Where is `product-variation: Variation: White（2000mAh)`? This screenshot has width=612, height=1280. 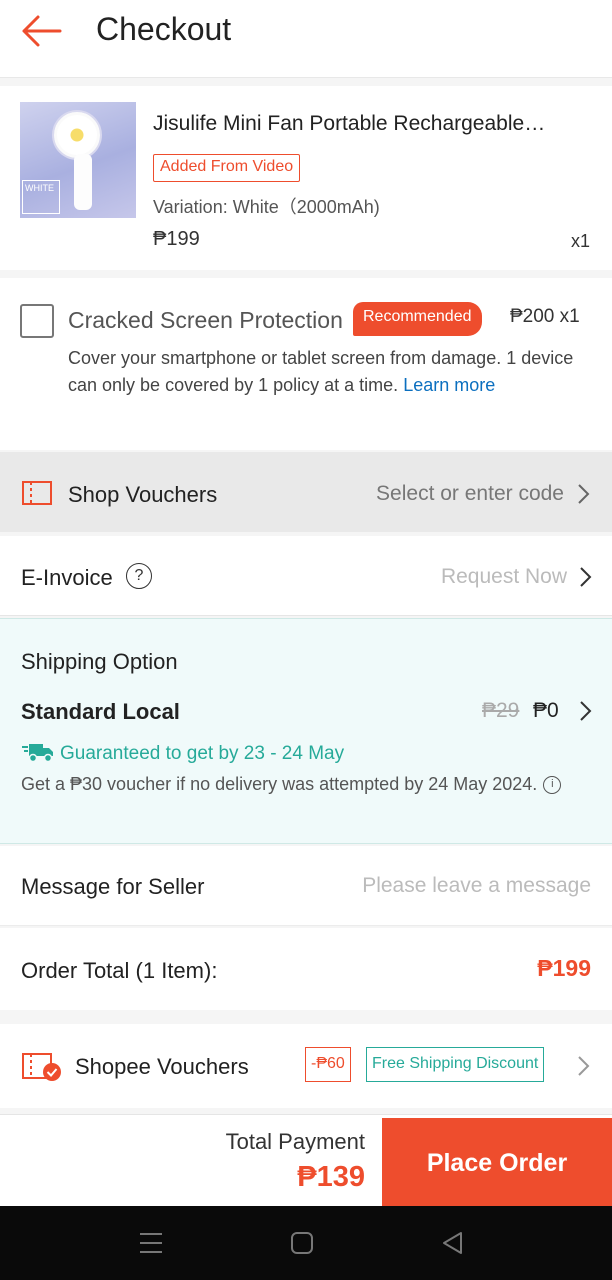 product-variation: Variation: White（2000mAh) is located at coordinates (266, 207).